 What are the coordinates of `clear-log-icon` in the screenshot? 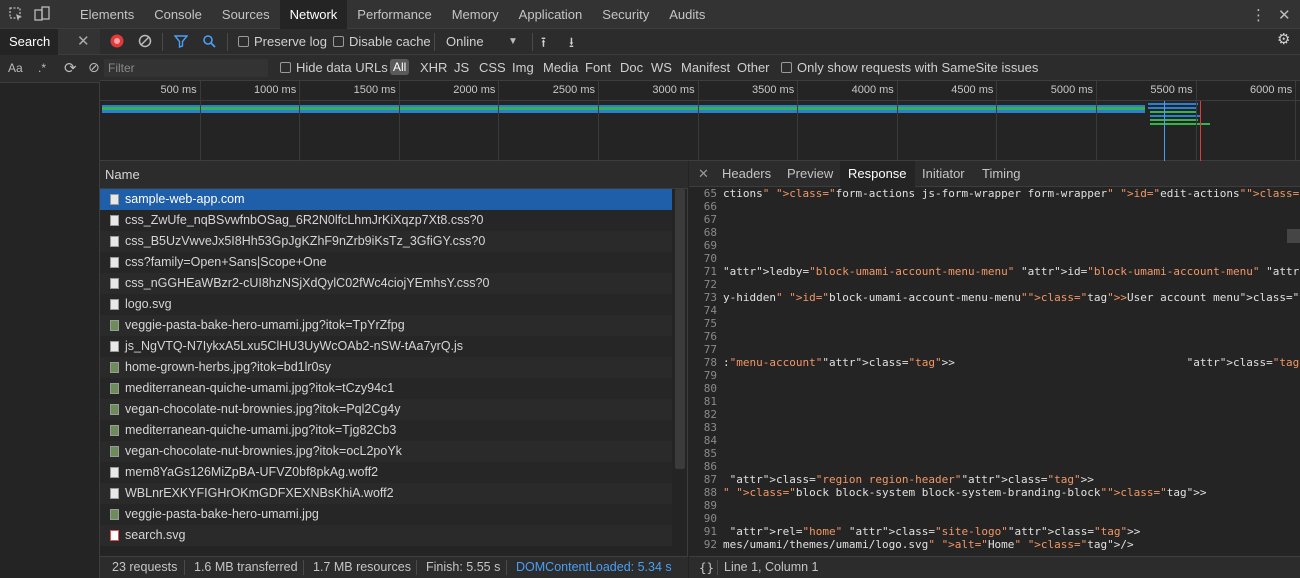 It's located at (145, 42).